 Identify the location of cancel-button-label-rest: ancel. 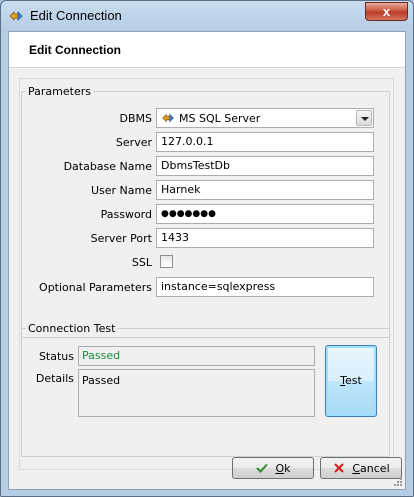
(375, 468).